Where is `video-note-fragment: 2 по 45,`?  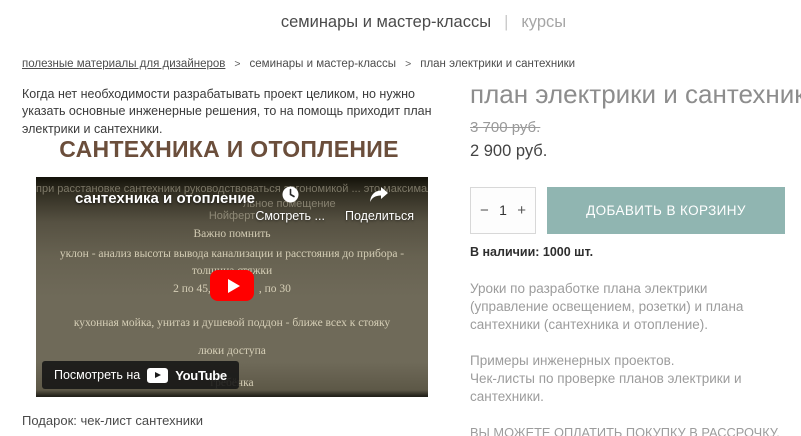
video-note-fragment: 2 по 45, is located at coordinates (192, 289).